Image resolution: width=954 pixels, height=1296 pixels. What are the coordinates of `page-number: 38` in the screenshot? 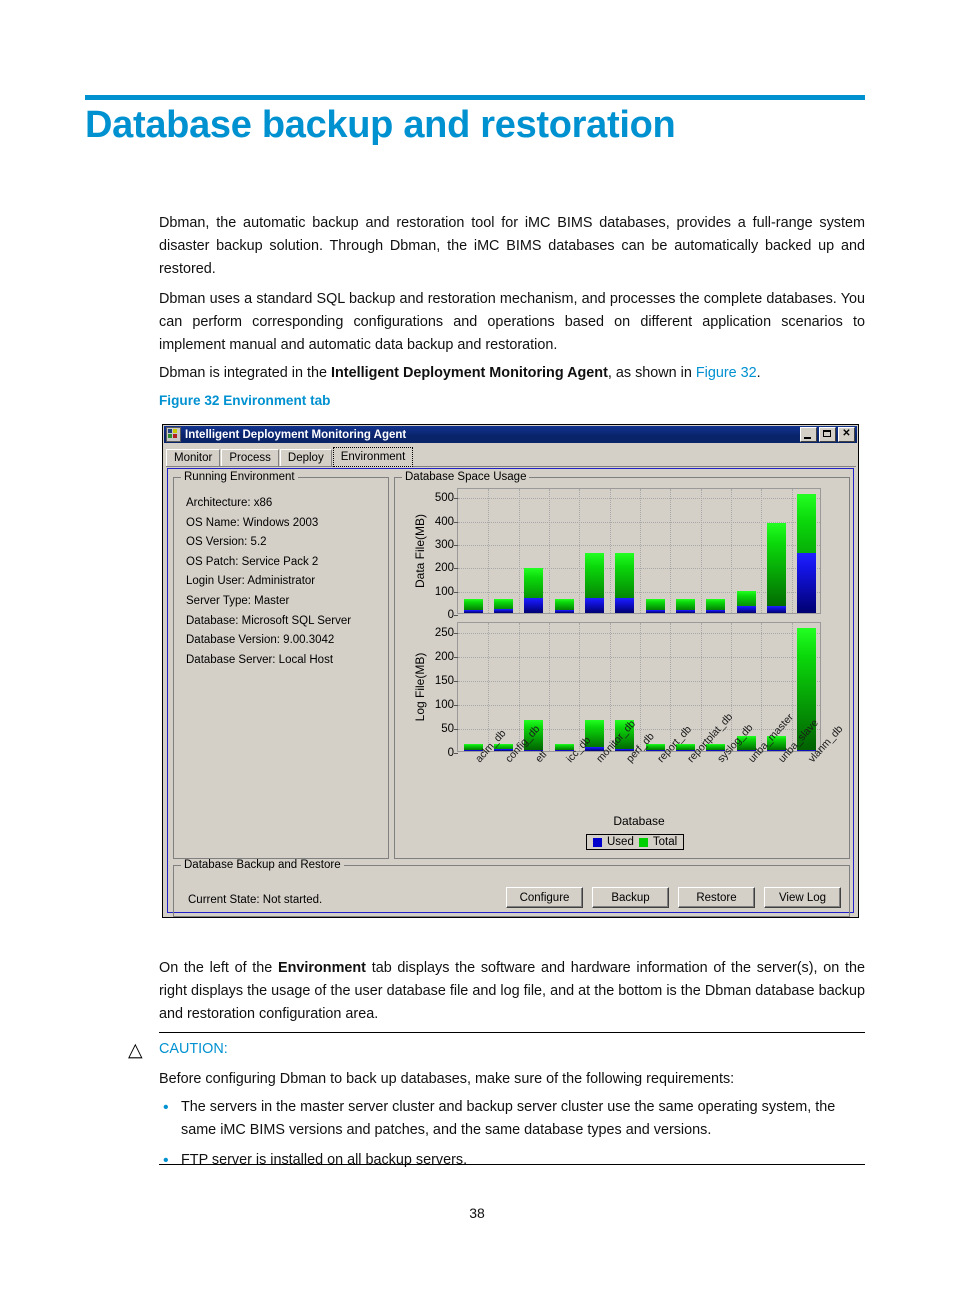 It's located at (477, 1213).